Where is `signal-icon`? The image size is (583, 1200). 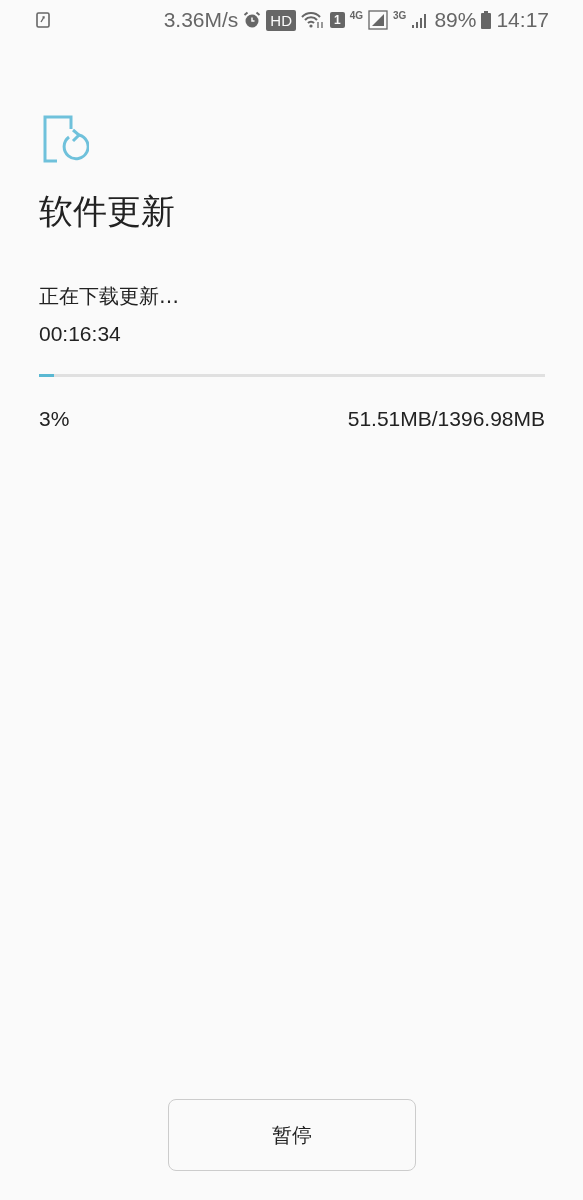 signal-icon is located at coordinates (378, 20).